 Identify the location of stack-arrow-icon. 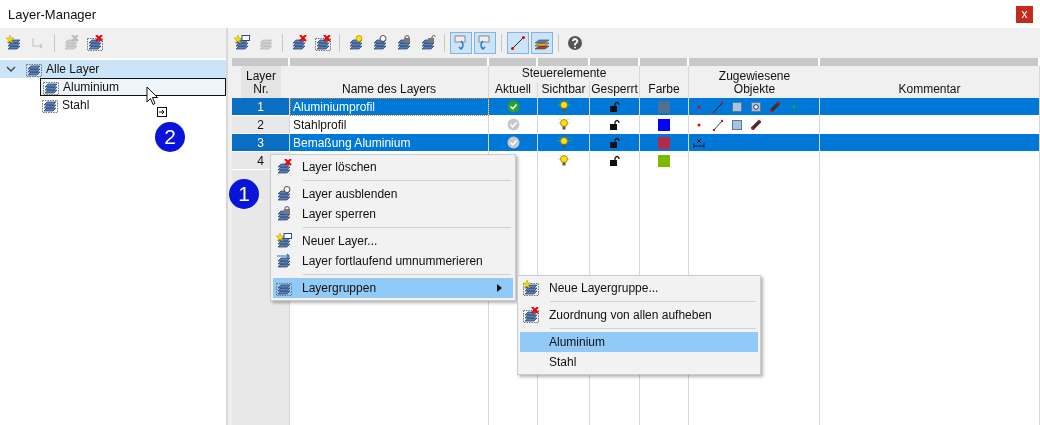
(284, 261).